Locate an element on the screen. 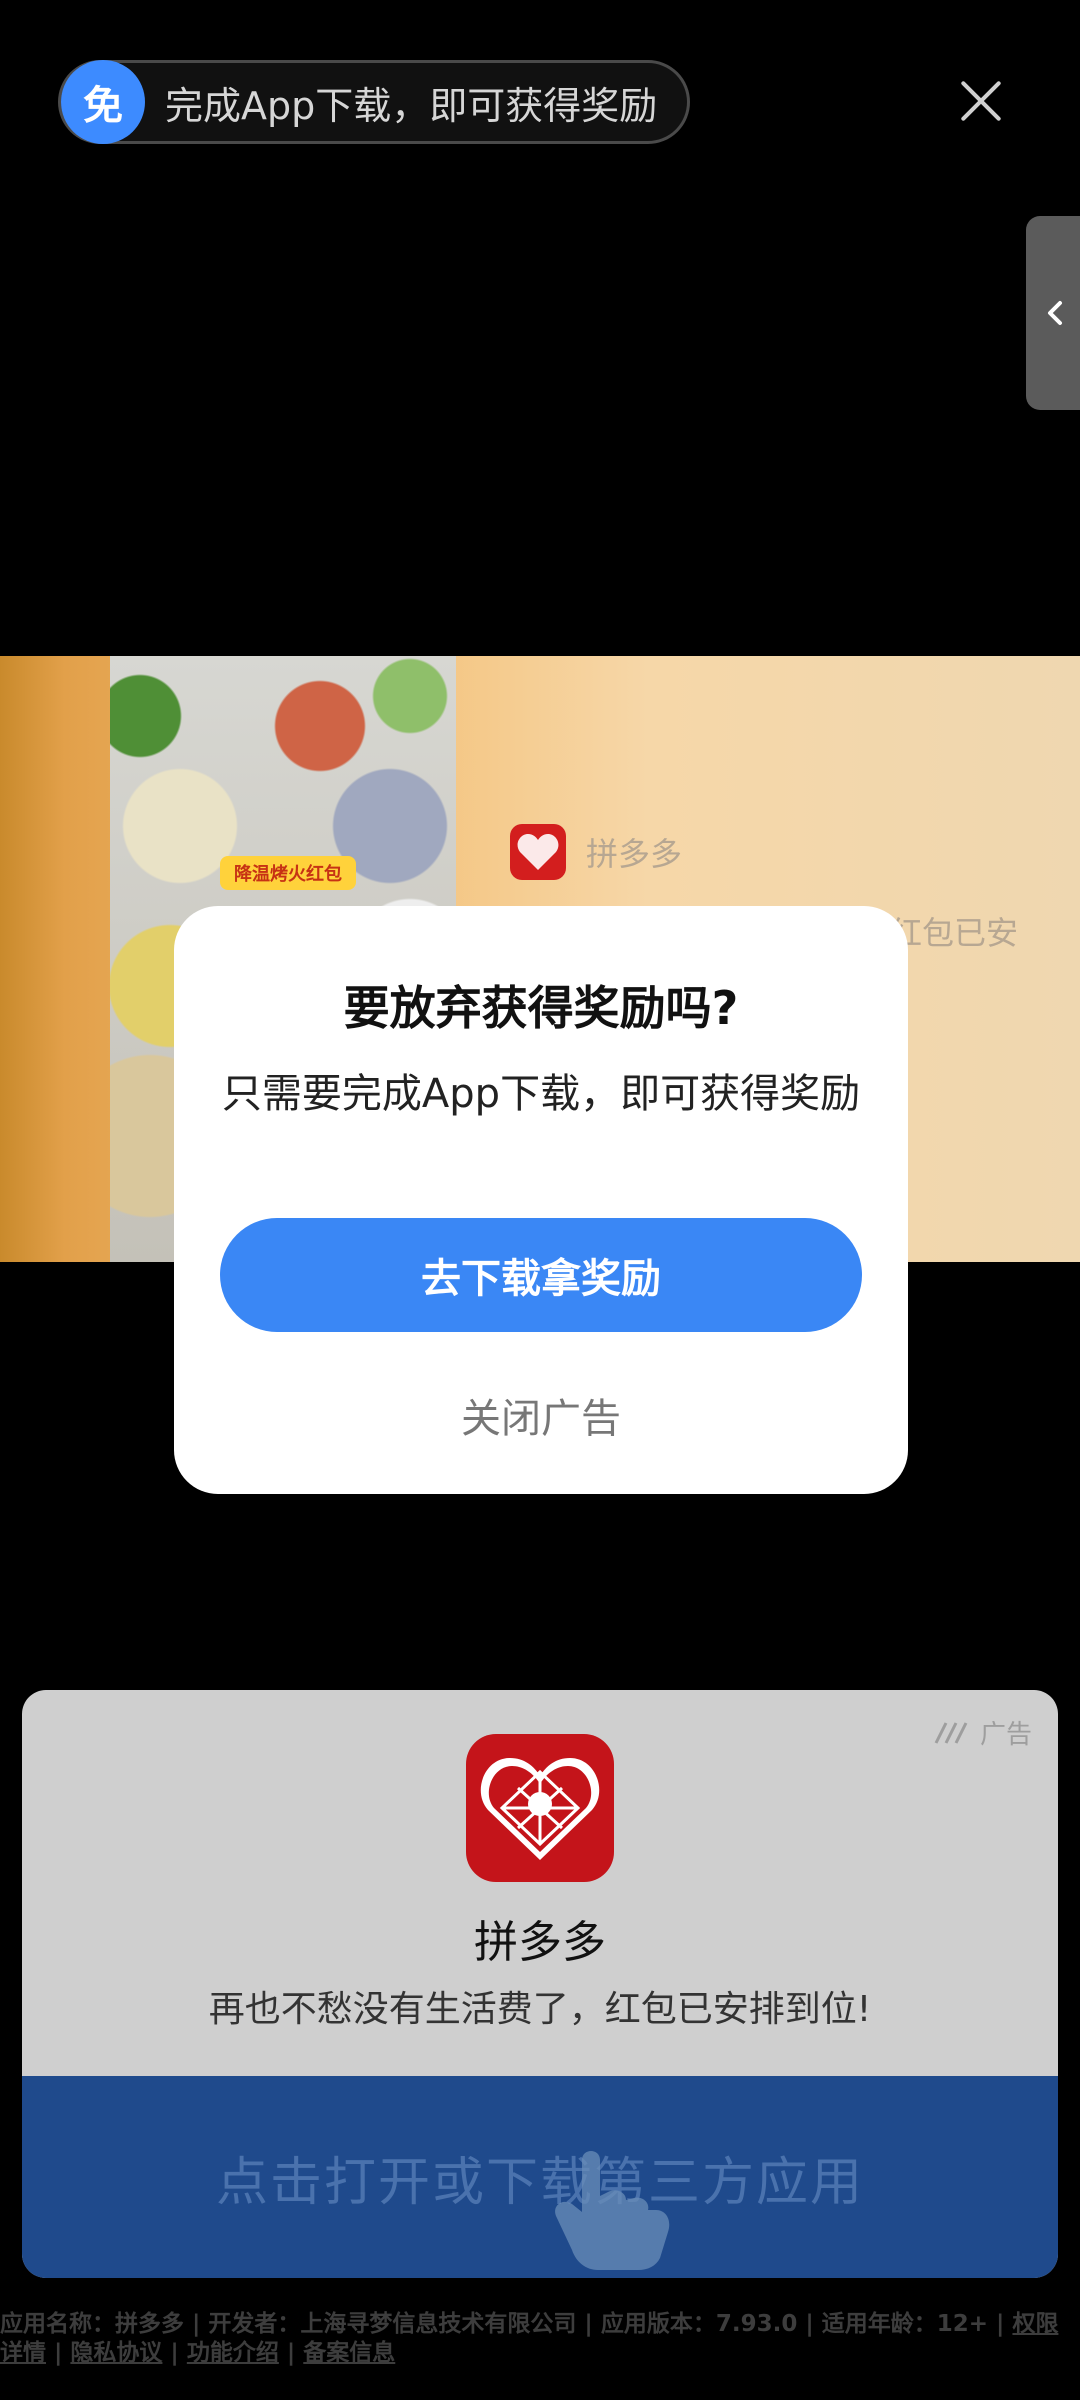  photo-tag: 降温烤火红包 is located at coordinates (288, 873).